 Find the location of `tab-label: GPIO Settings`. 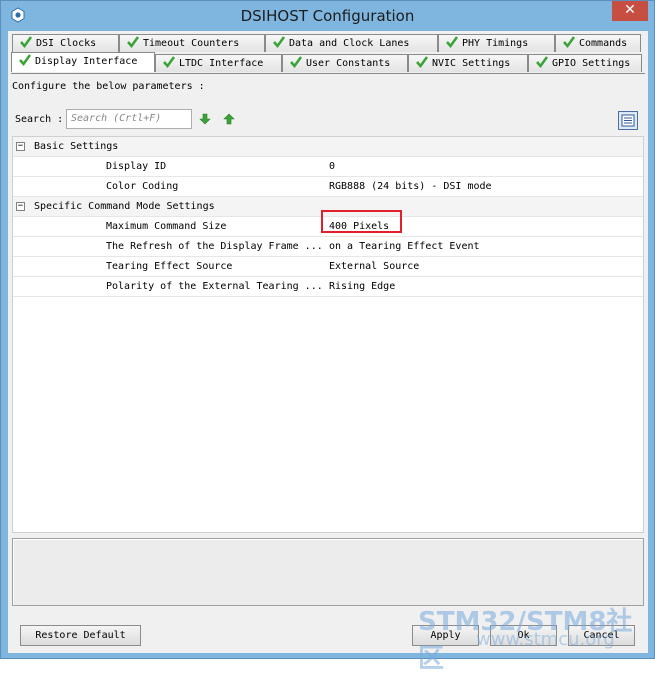

tab-label: GPIO Settings is located at coordinates (591, 63).